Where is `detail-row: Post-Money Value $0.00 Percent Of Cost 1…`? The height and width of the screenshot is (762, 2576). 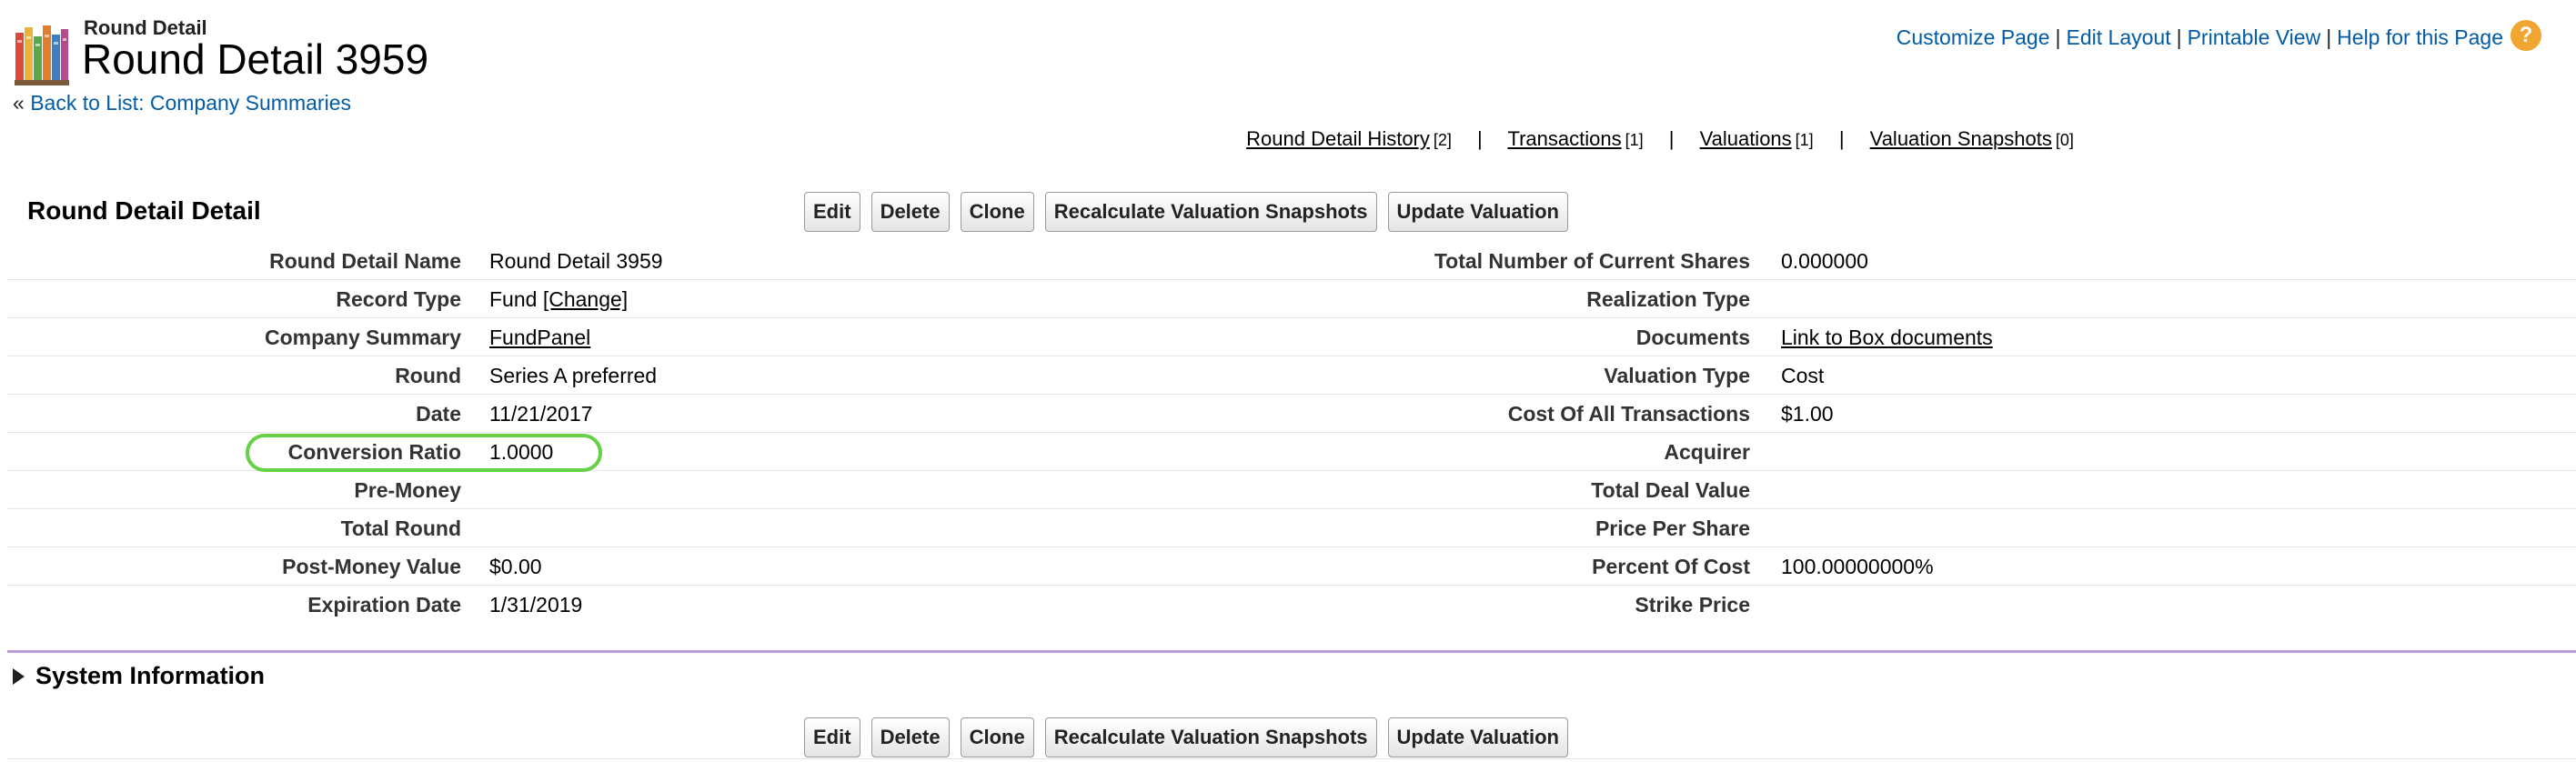 detail-row: Post-Money Value $0.00 Percent Of Cost 1… is located at coordinates (1291, 566).